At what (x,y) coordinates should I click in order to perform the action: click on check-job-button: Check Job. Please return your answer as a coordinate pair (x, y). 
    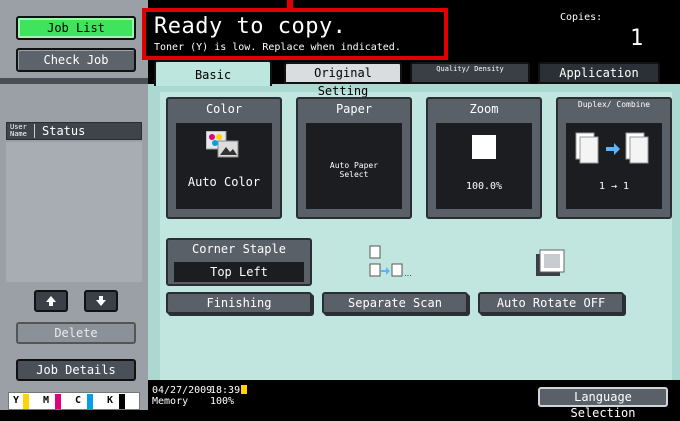
    Looking at the image, I should click on (76, 60).